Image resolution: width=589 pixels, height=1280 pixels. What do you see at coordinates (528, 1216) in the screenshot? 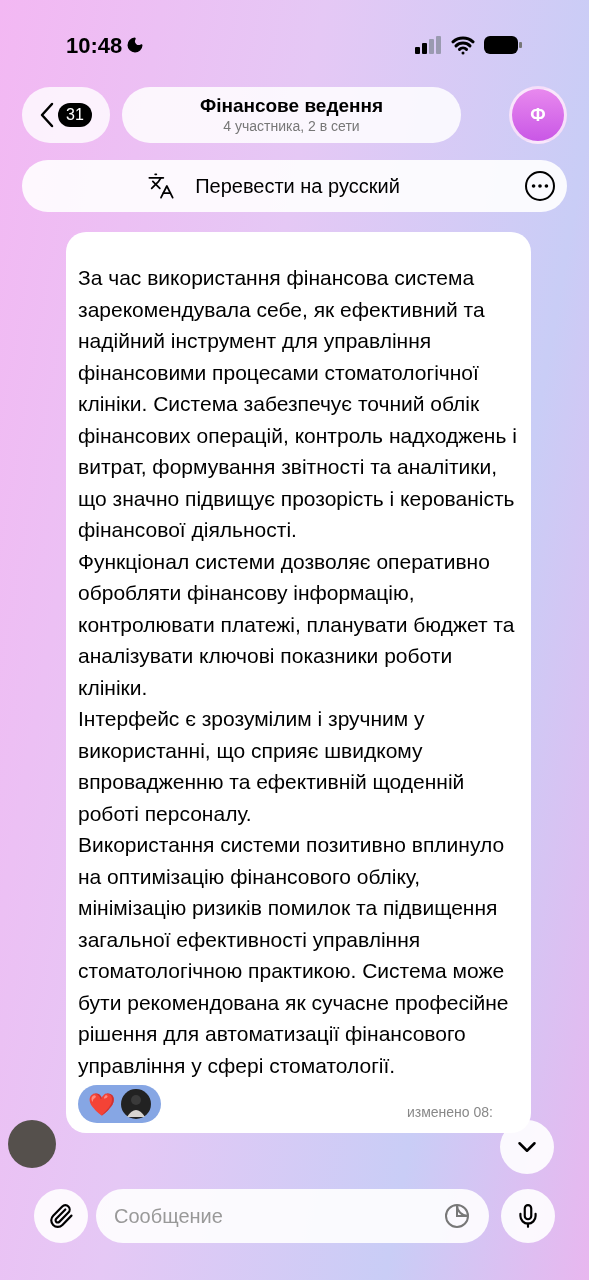
I see `mic-button` at bounding box center [528, 1216].